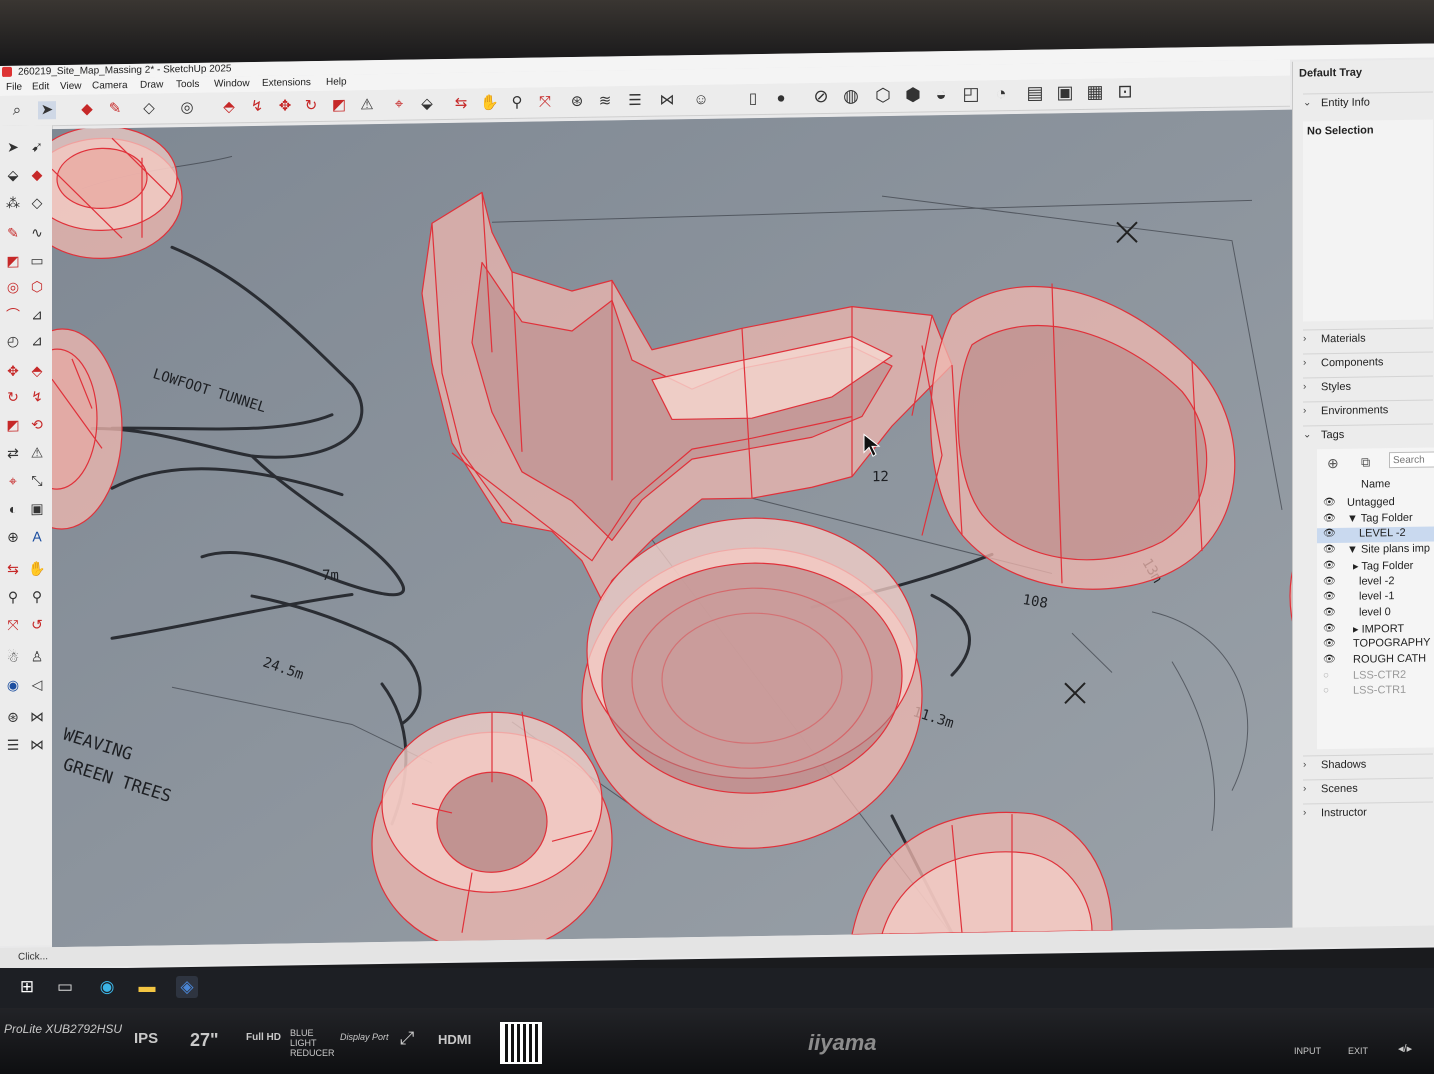 The image size is (1434, 1074). Describe the element at coordinates (1368, 765) in the screenshot. I see `panel-shadows: › Shadows` at that location.